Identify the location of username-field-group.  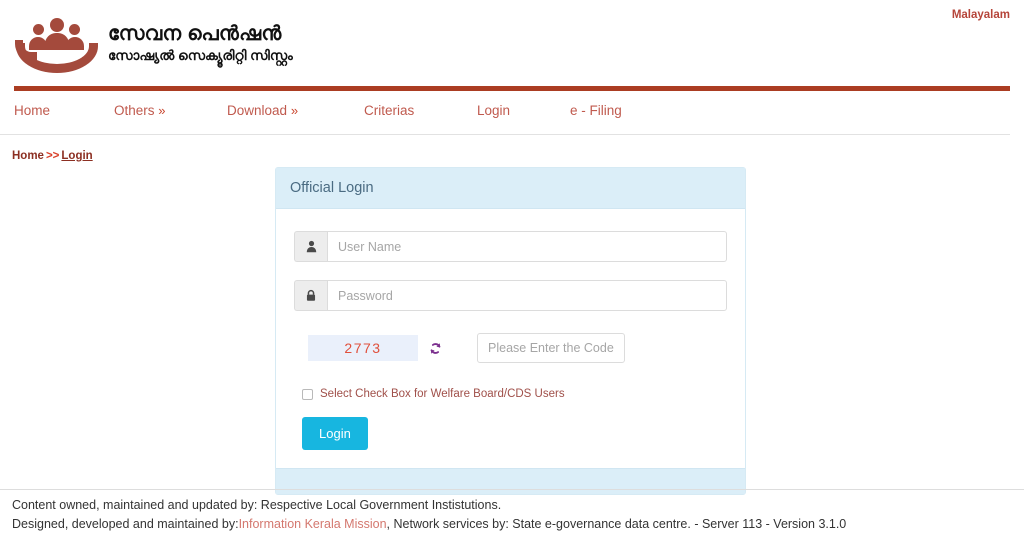
(510, 246).